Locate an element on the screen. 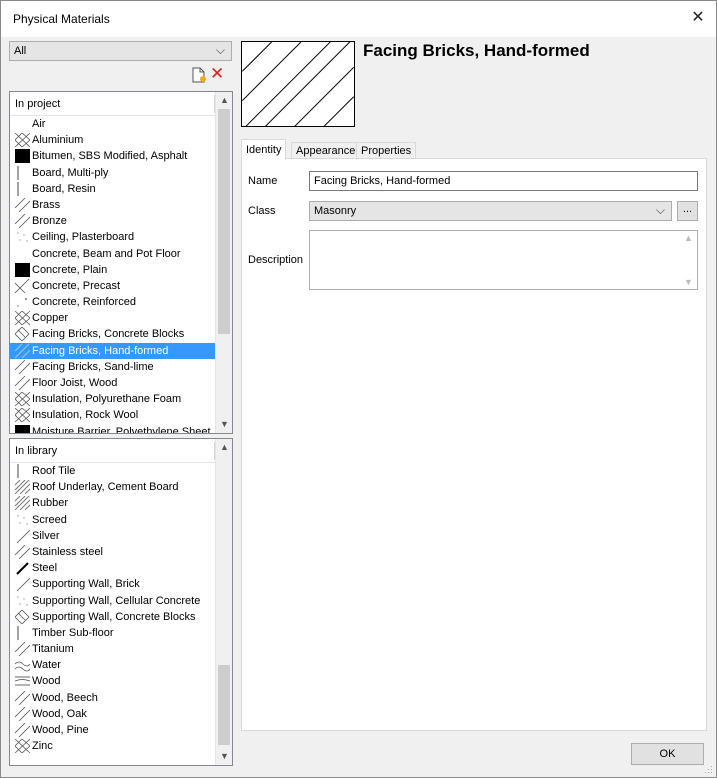 This screenshot has width=717, height=778. list-item-label: Wood, Oak is located at coordinates (59, 713).